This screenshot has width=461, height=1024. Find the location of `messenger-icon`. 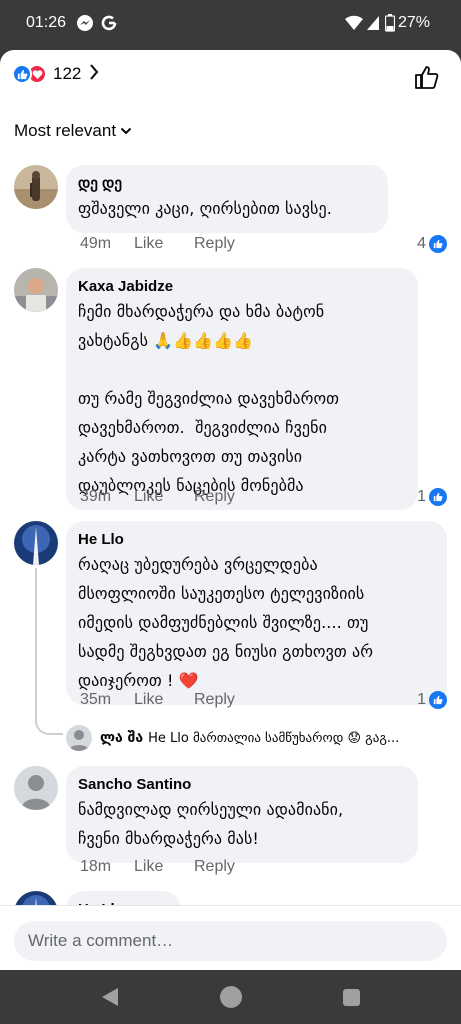

messenger-icon is located at coordinates (85, 25).